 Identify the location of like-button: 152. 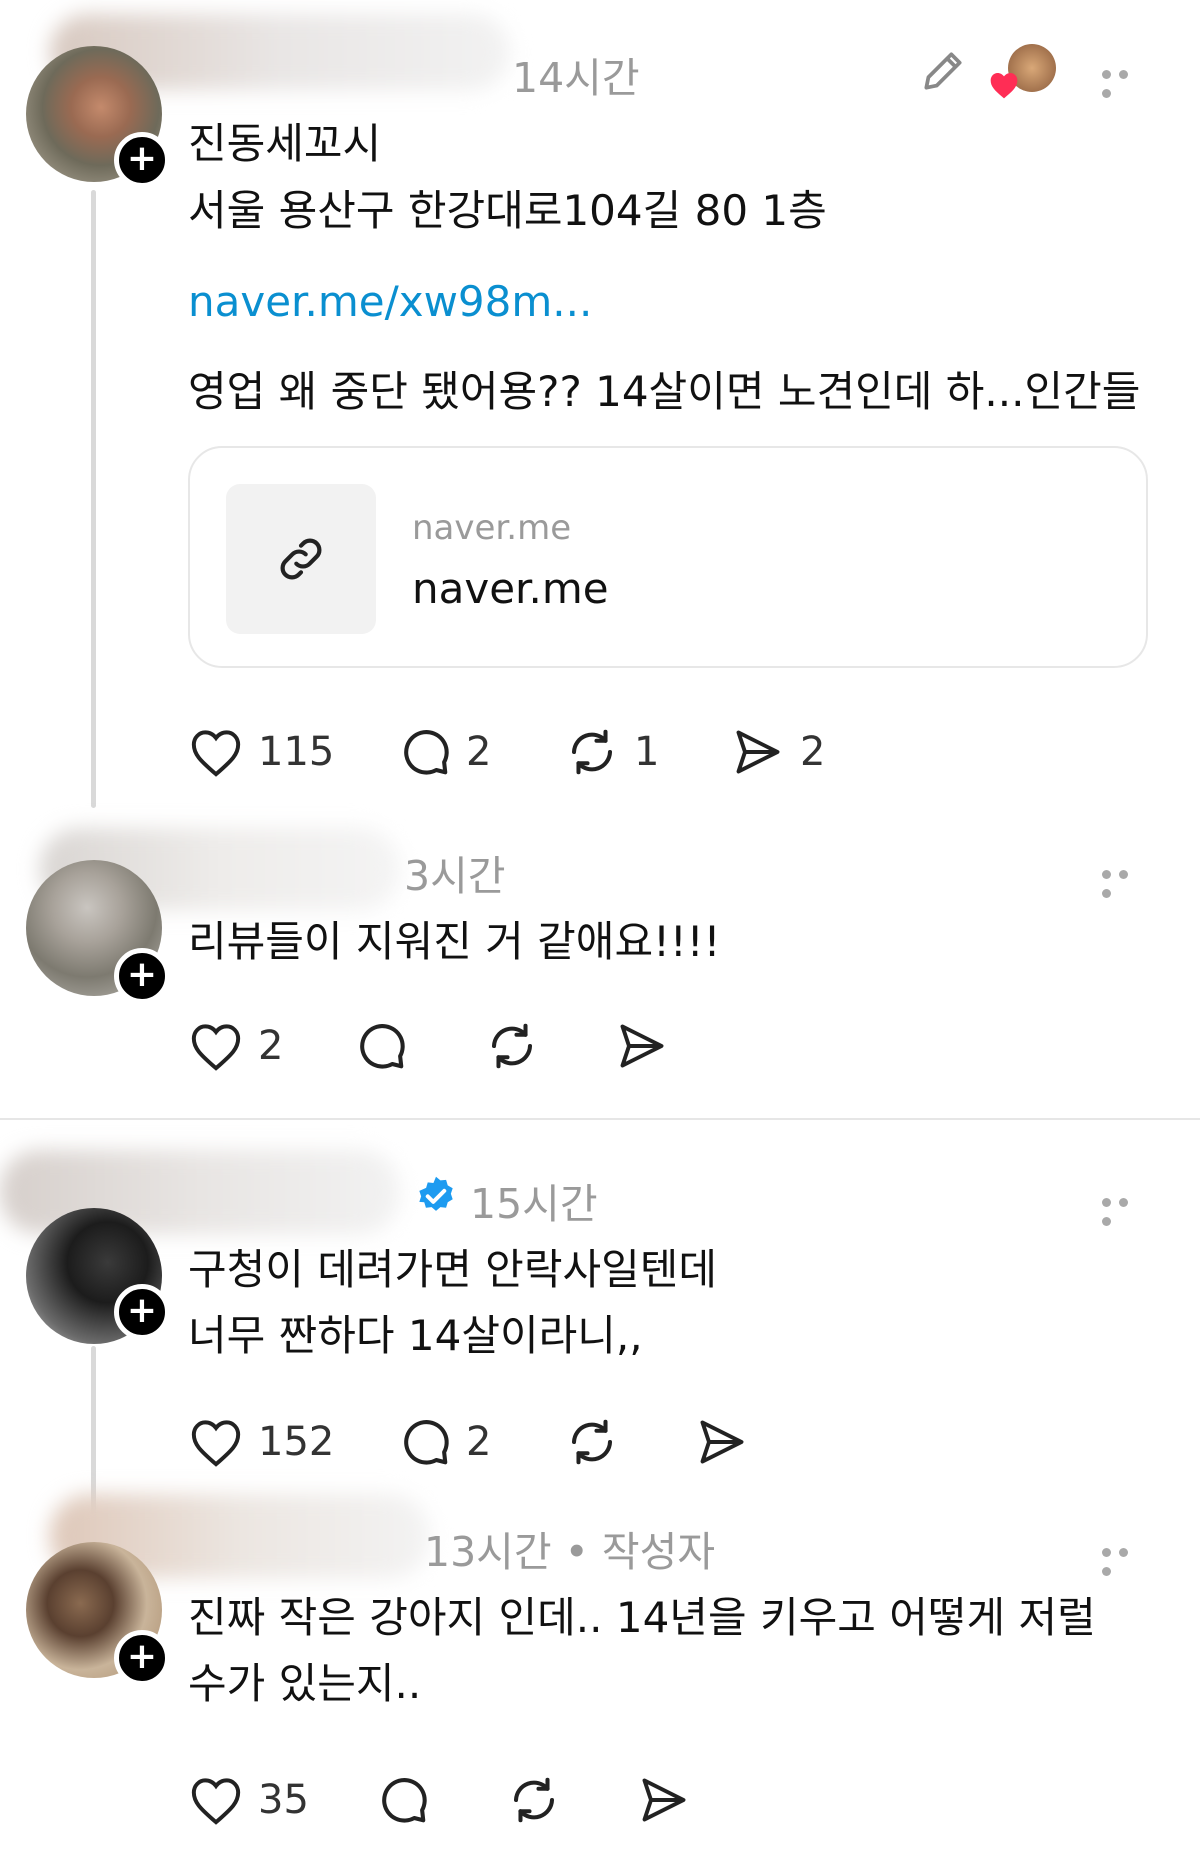
(293, 1442).